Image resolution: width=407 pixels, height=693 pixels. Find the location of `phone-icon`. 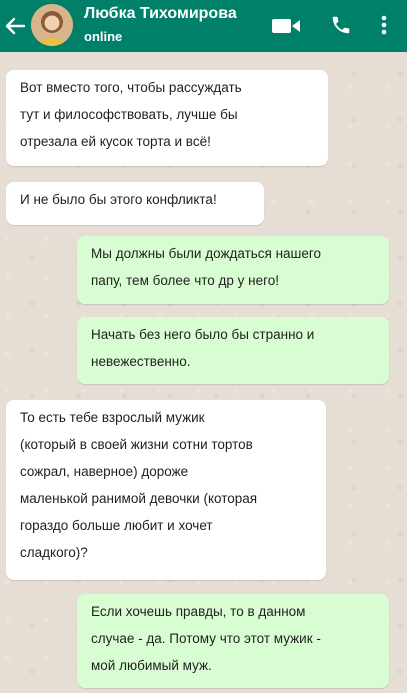

phone-icon is located at coordinates (341, 25).